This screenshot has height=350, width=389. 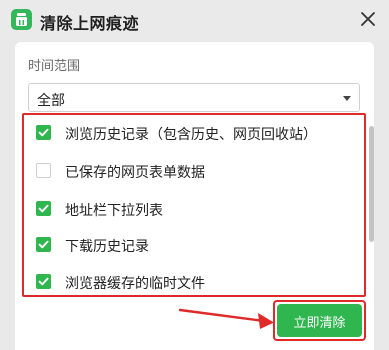 I want to click on close-button, so click(x=368, y=19).